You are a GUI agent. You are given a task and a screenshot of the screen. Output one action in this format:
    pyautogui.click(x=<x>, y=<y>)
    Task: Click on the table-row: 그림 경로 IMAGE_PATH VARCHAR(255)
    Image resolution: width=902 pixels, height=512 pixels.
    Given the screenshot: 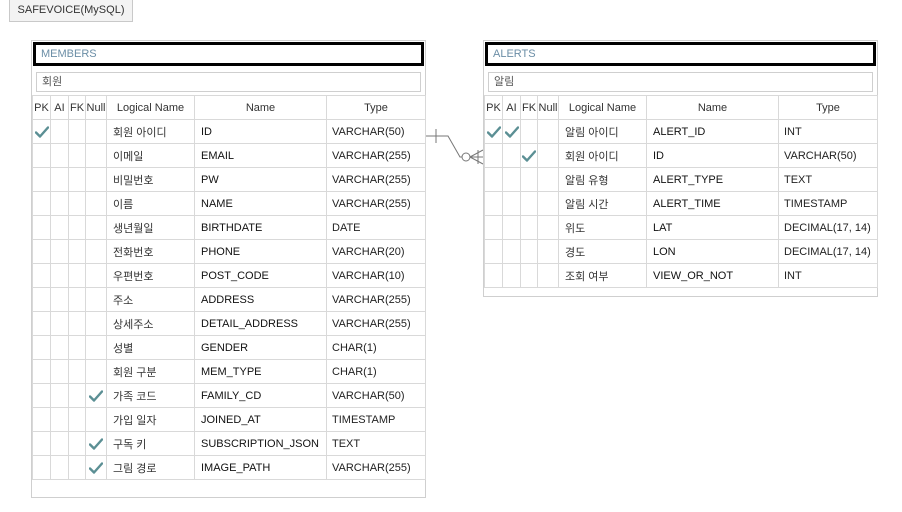 What is the action you would take?
    pyautogui.click(x=229, y=467)
    